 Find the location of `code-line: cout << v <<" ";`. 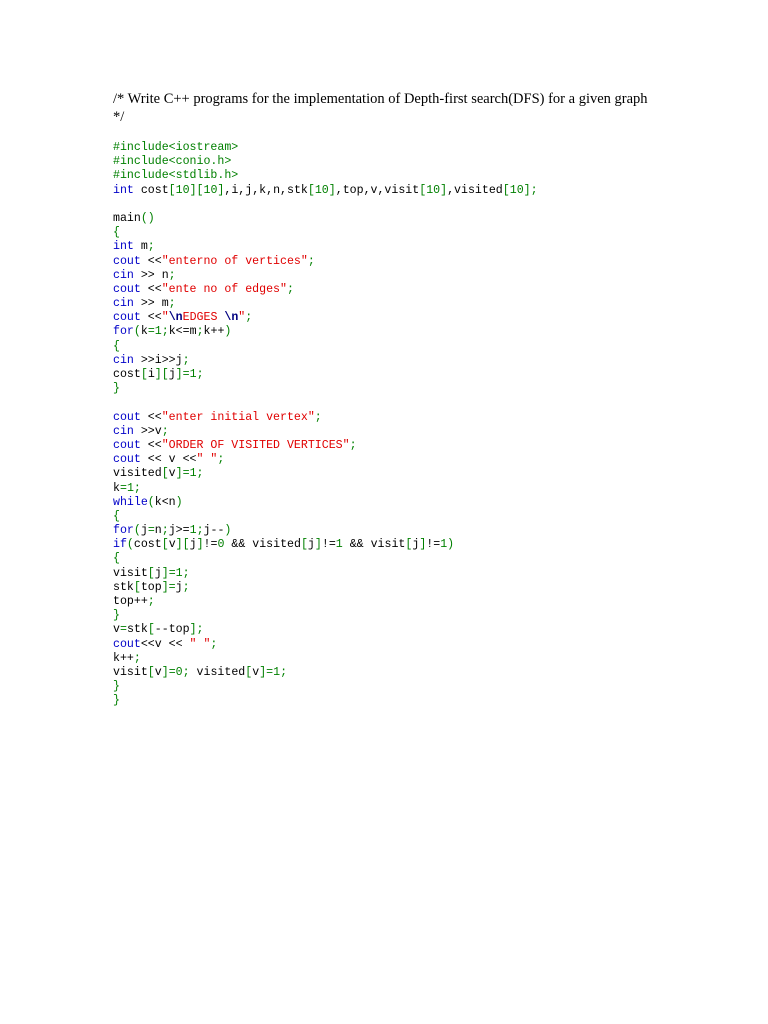

code-line: cout << v <<" "; is located at coordinates (325, 460).